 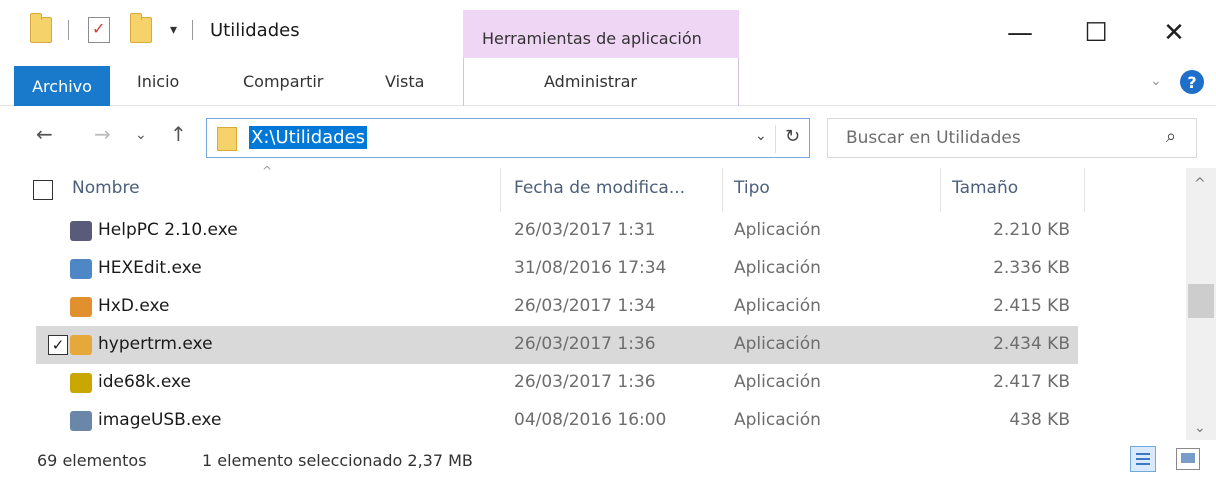 I want to click on arrow-right-icon: →, so click(x=102, y=134).